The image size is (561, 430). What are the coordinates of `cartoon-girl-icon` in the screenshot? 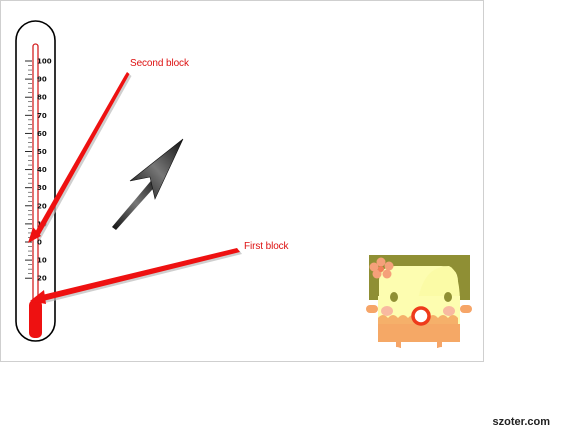 It's located at (419, 303).